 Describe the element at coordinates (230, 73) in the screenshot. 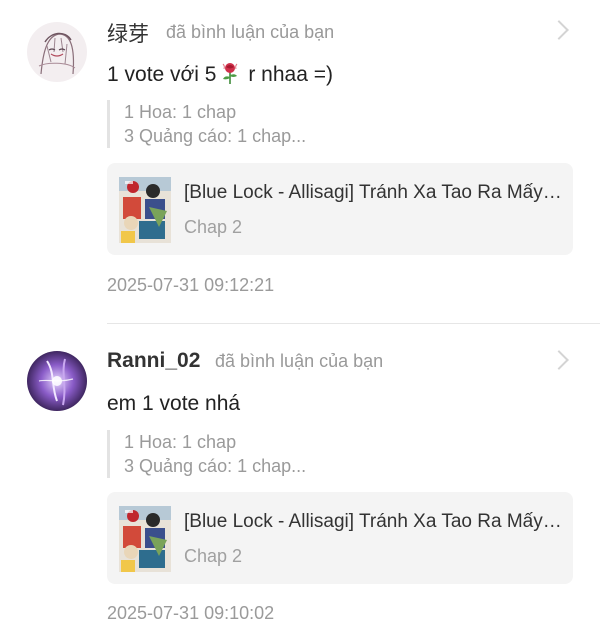

I see `rose-icon` at that location.